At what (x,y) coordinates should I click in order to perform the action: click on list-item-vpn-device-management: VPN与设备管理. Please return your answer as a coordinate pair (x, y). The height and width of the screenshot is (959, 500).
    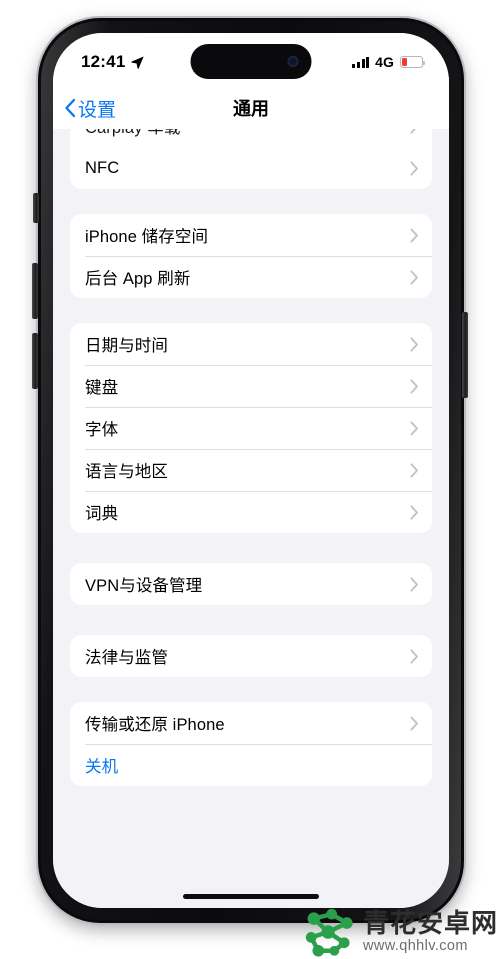
    Looking at the image, I should click on (251, 584).